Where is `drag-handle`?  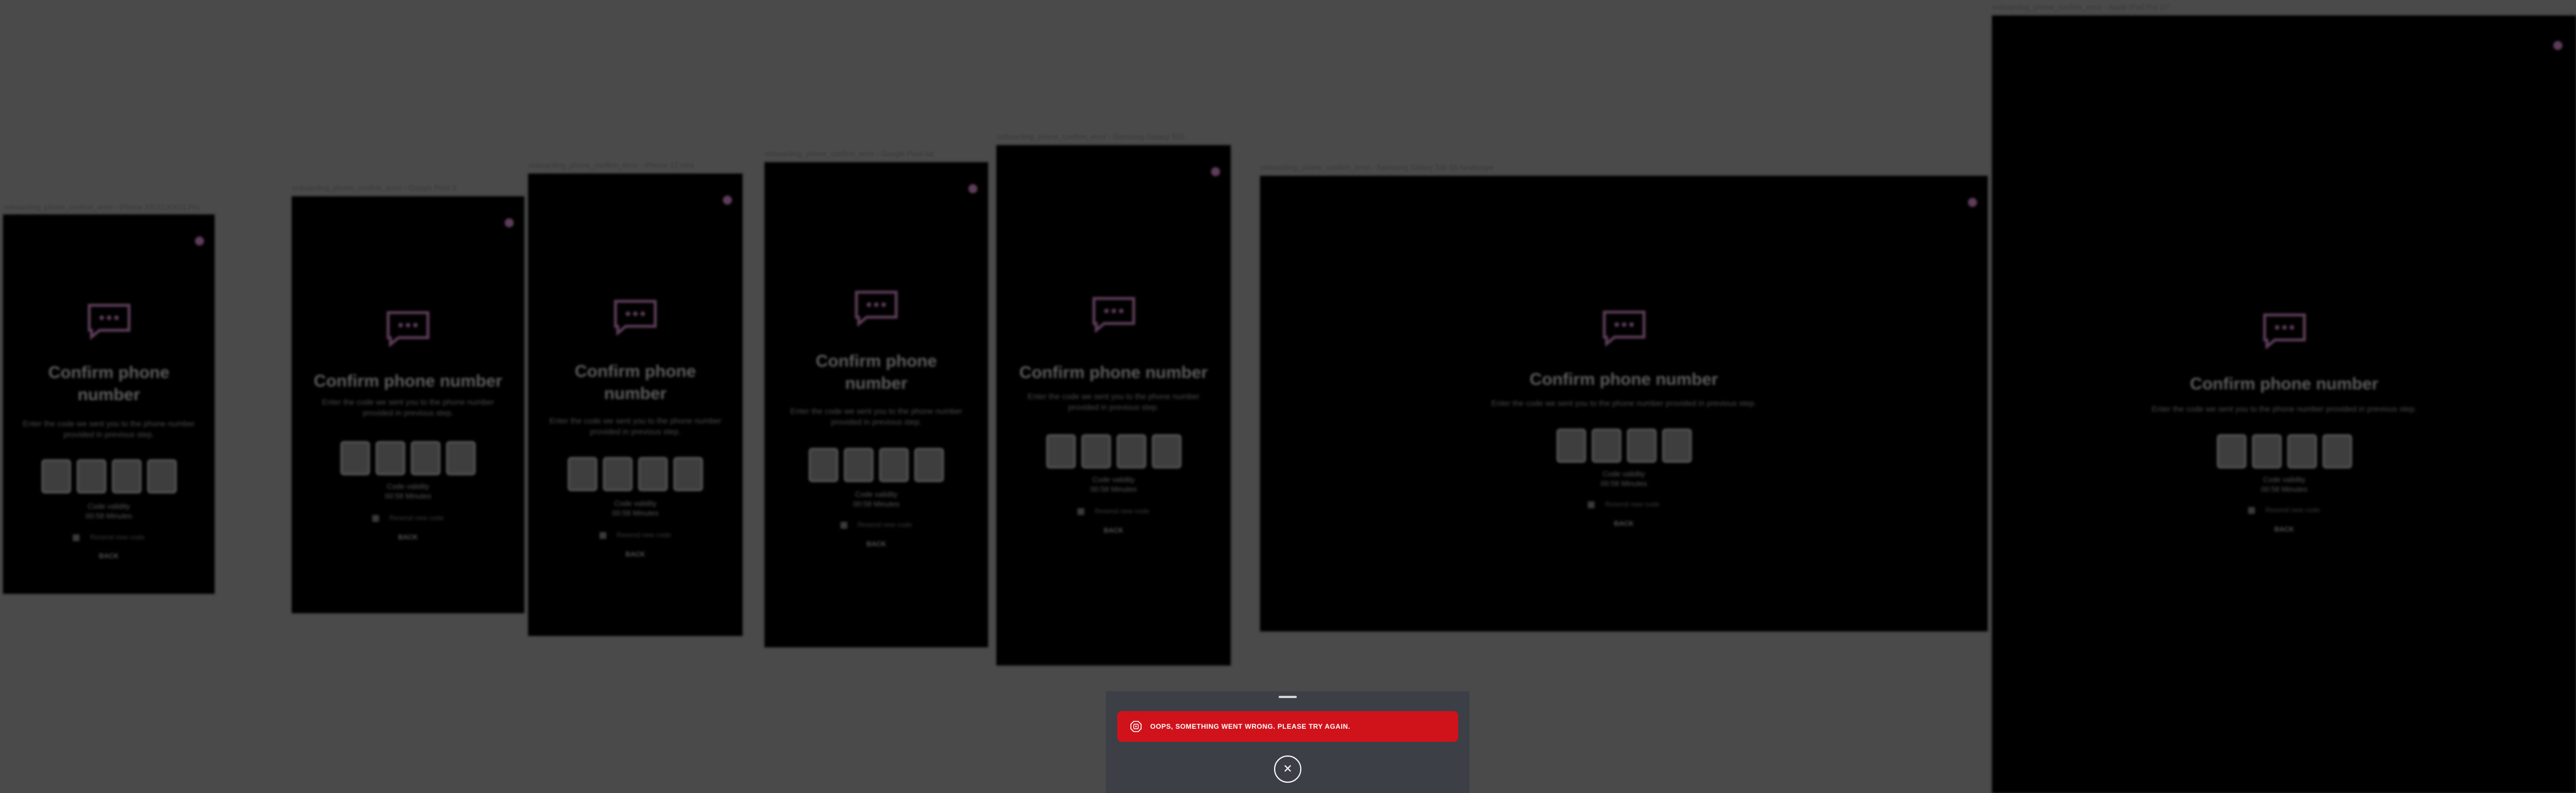 drag-handle is located at coordinates (1288, 697).